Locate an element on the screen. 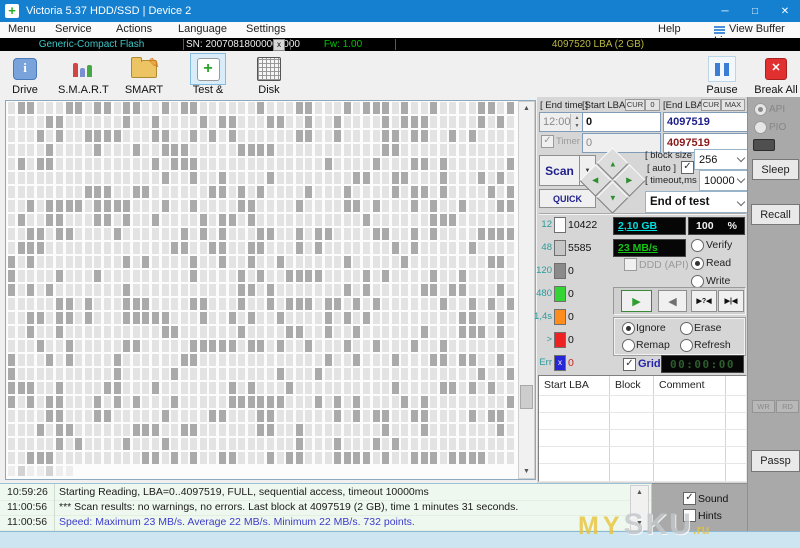 The width and height of the screenshot is (800, 548). sound-label: Sound is located at coordinates (713, 499).